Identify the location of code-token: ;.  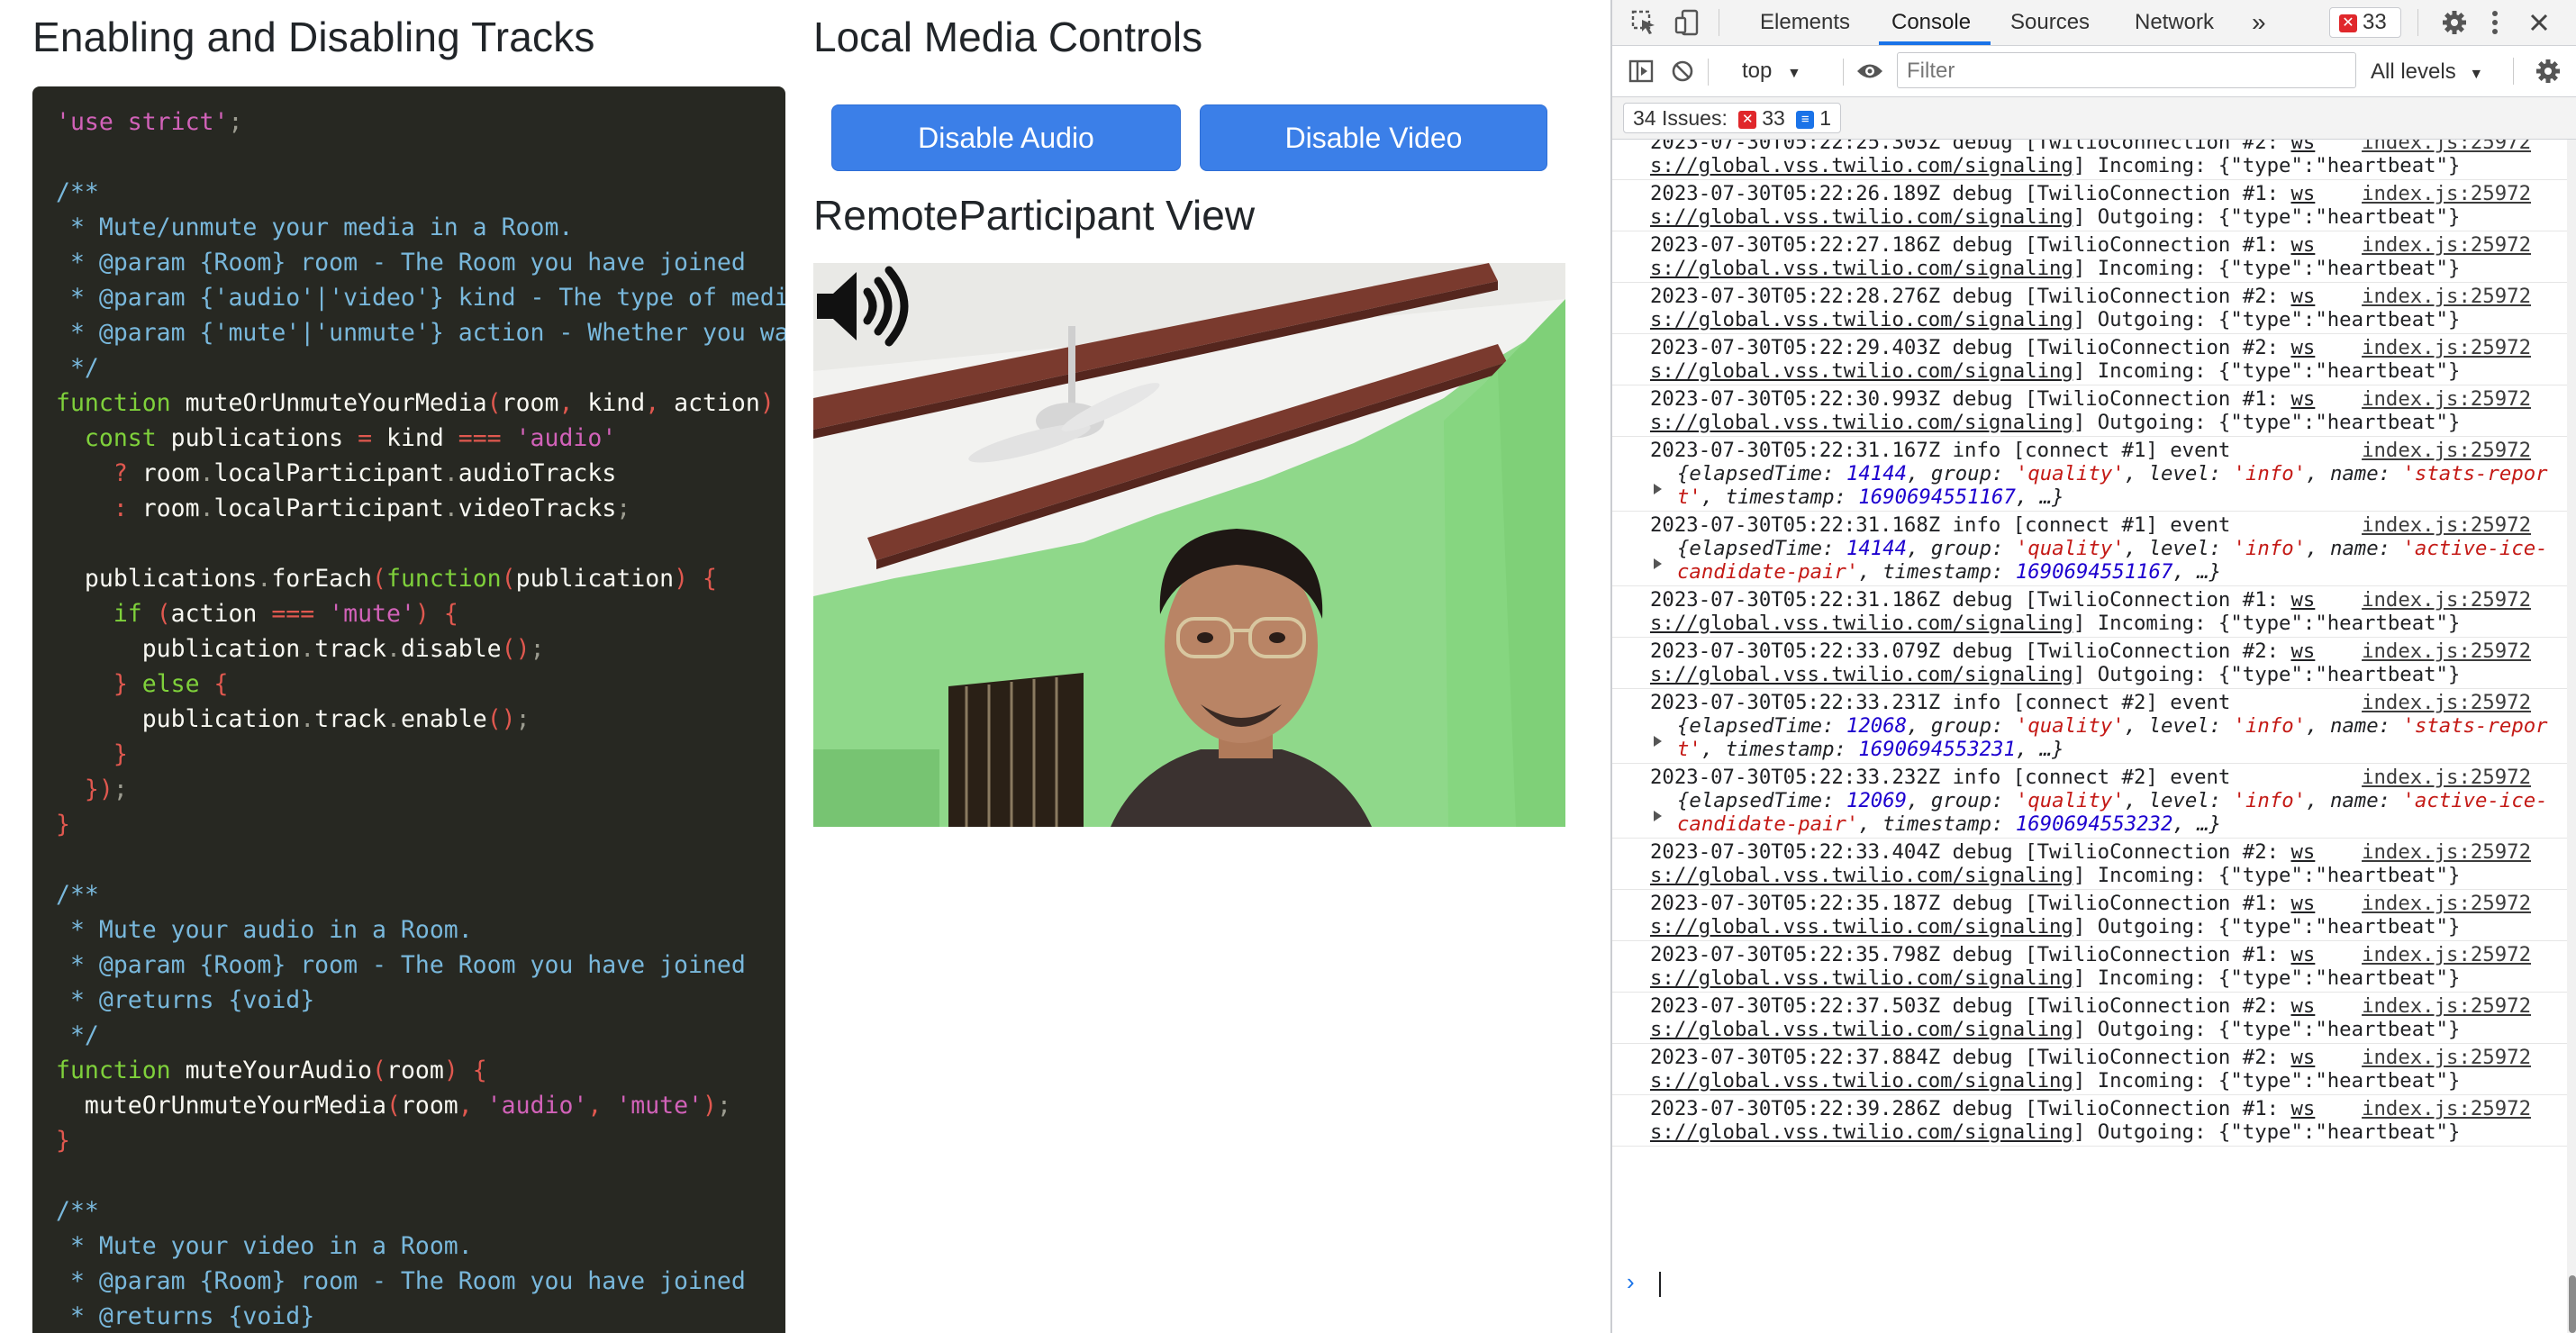
(523, 719).